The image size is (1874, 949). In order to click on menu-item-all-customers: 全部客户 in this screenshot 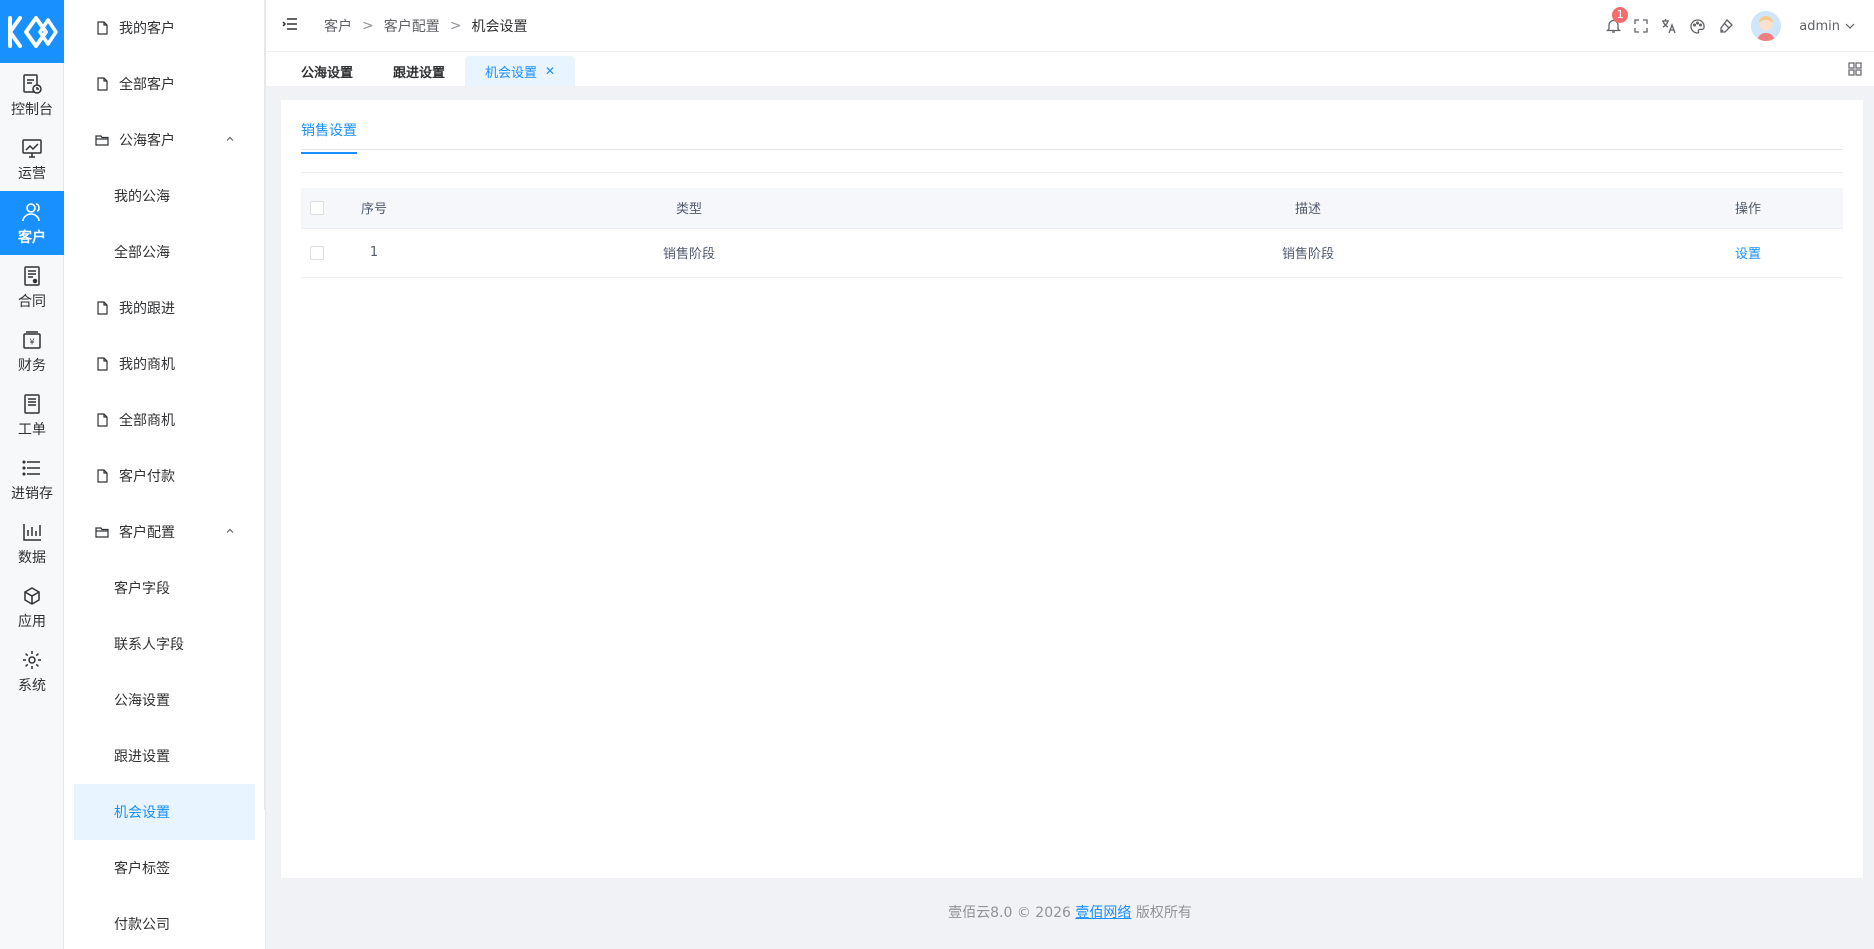, I will do `click(164, 84)`.